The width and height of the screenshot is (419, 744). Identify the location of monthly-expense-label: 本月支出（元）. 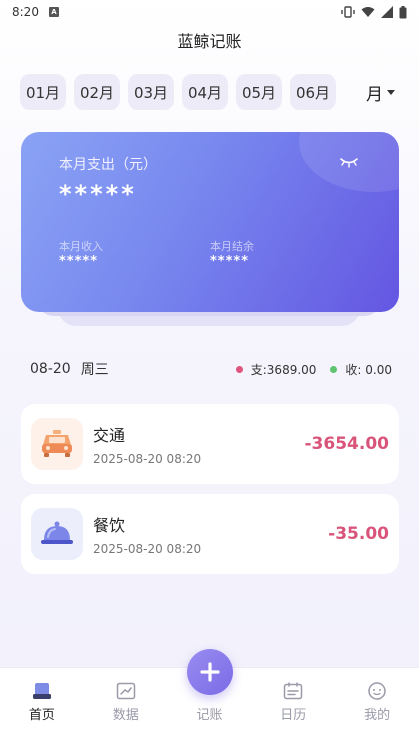
(108, 165).